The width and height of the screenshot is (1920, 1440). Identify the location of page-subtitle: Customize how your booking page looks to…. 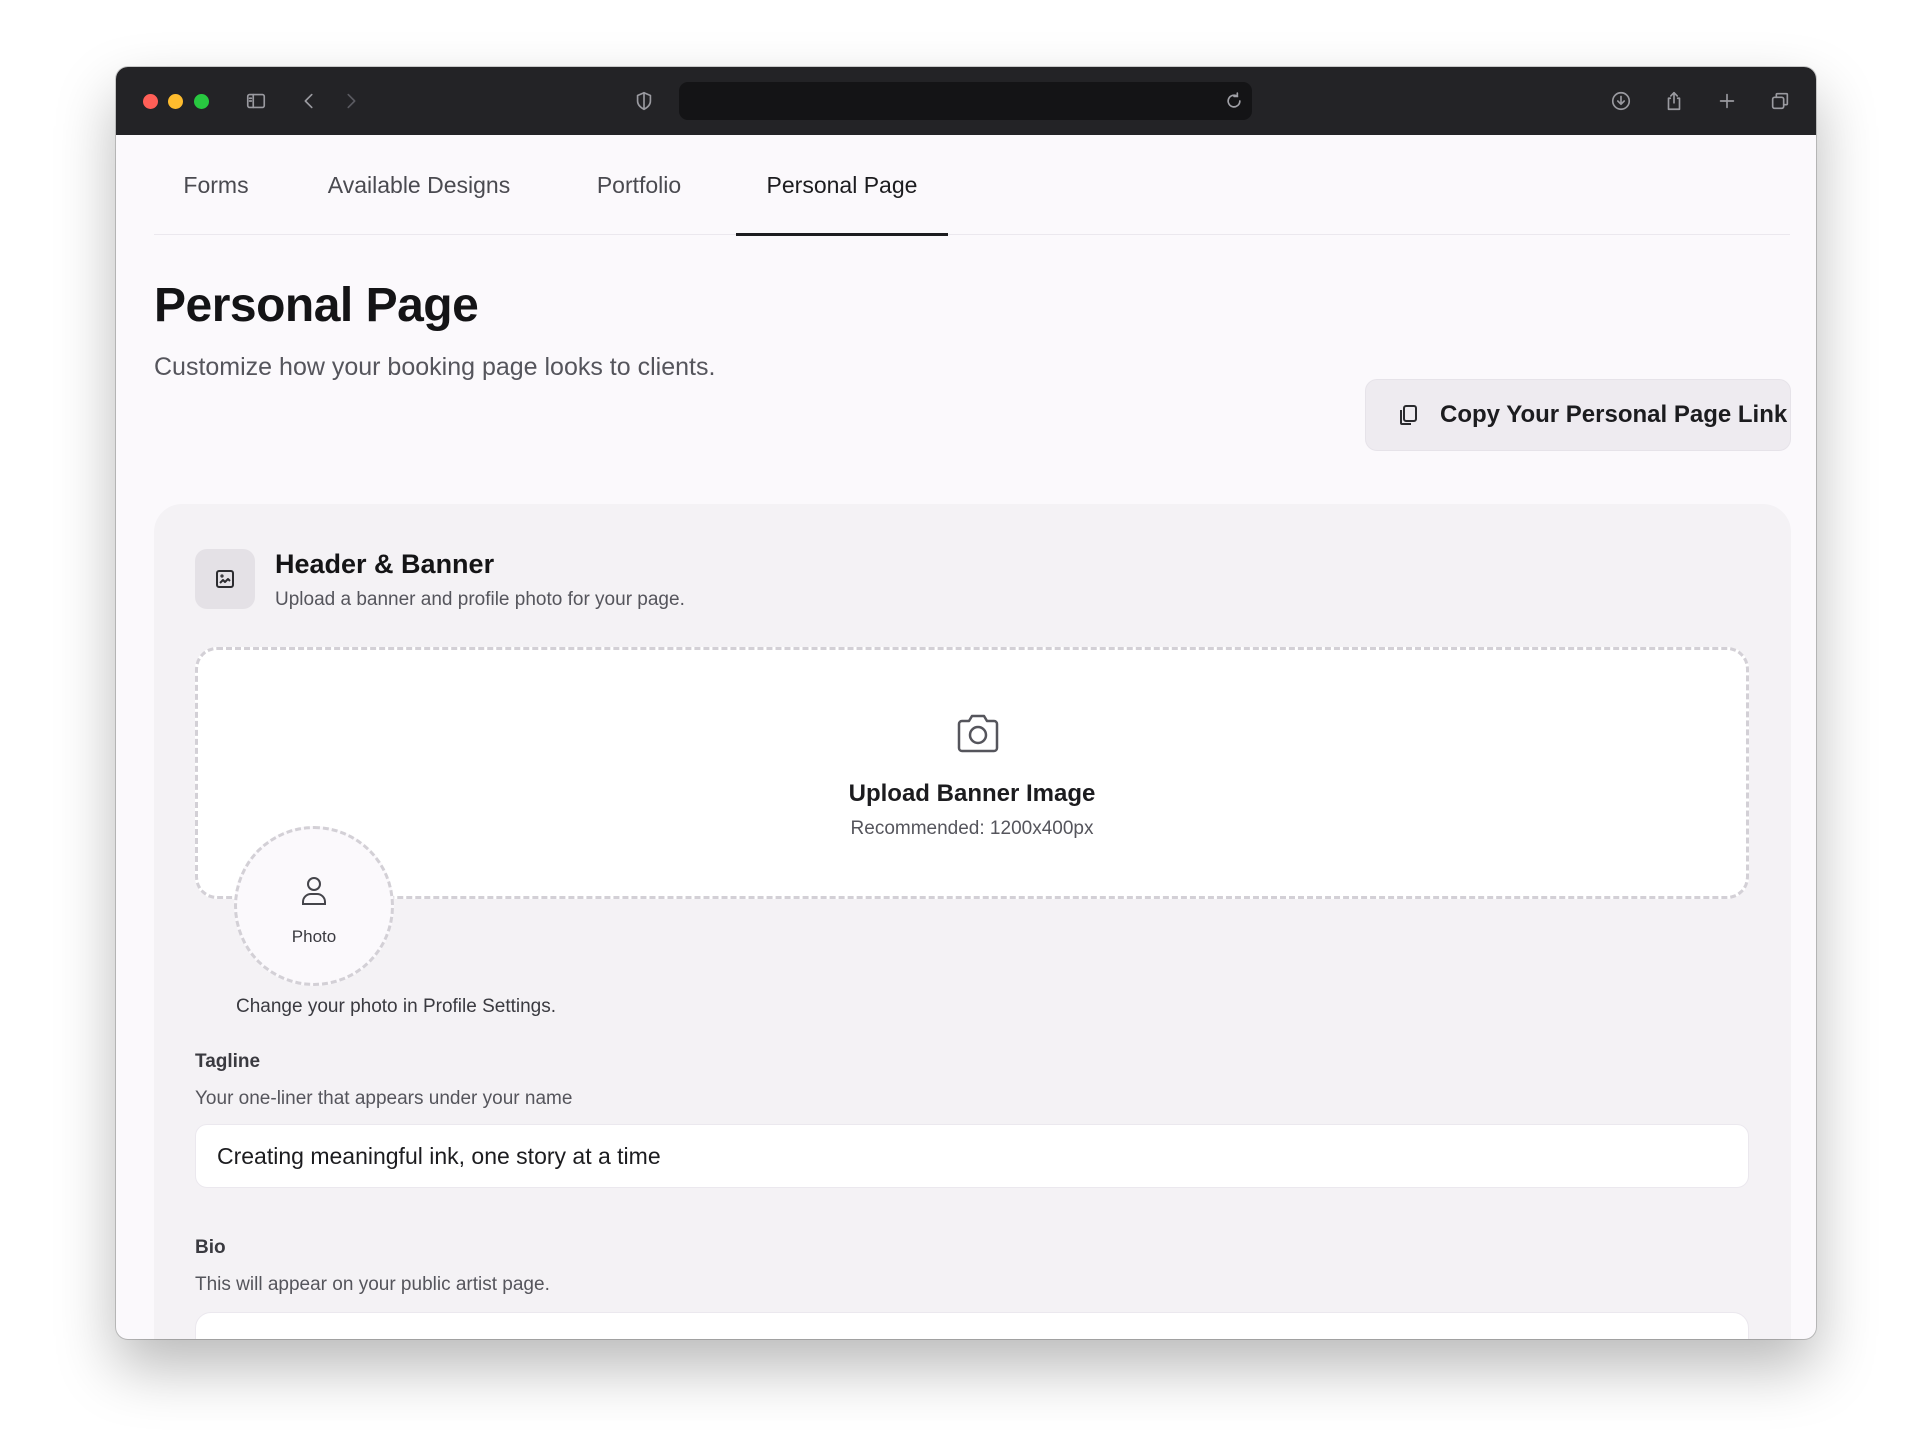
(435, 367).